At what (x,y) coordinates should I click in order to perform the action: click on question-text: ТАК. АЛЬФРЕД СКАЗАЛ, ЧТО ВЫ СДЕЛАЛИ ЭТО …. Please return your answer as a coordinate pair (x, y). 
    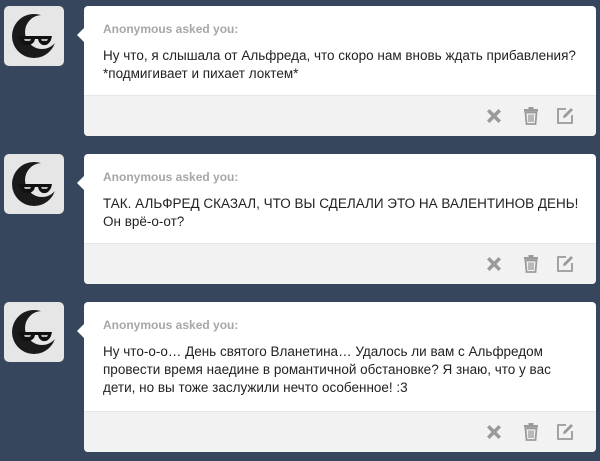
    Looking at the image, I should click on (341, 212).